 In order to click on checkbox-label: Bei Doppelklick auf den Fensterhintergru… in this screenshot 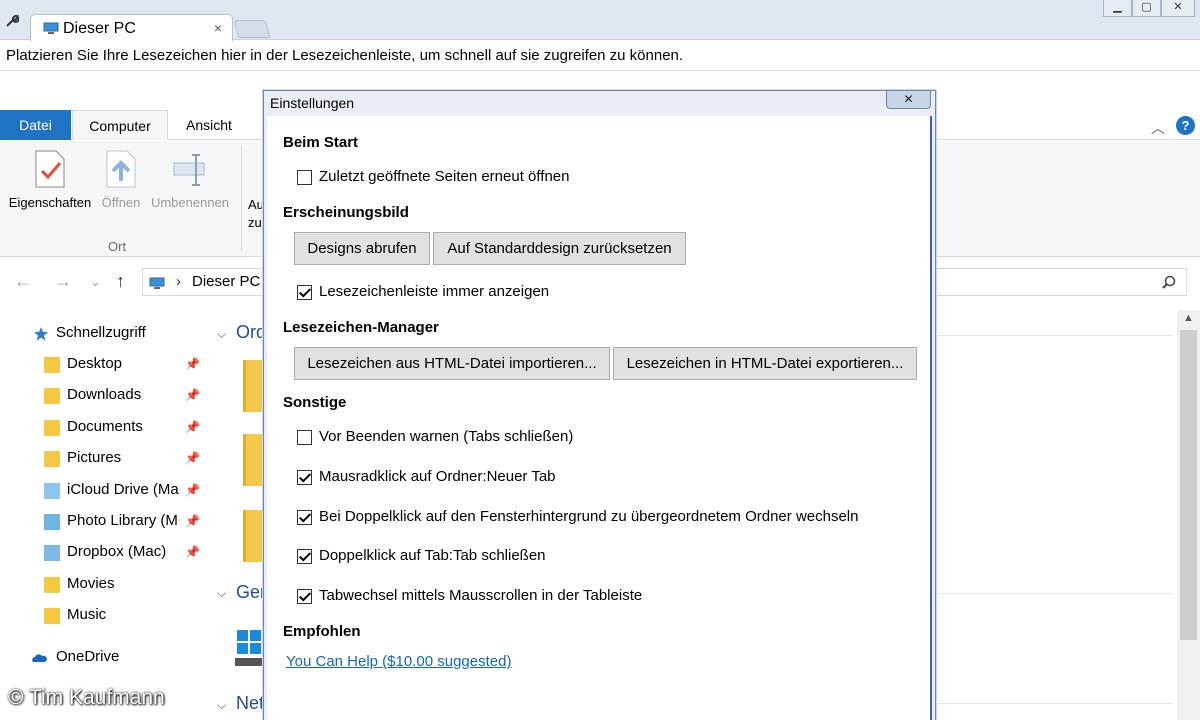, I will do `click(588, 516)`.